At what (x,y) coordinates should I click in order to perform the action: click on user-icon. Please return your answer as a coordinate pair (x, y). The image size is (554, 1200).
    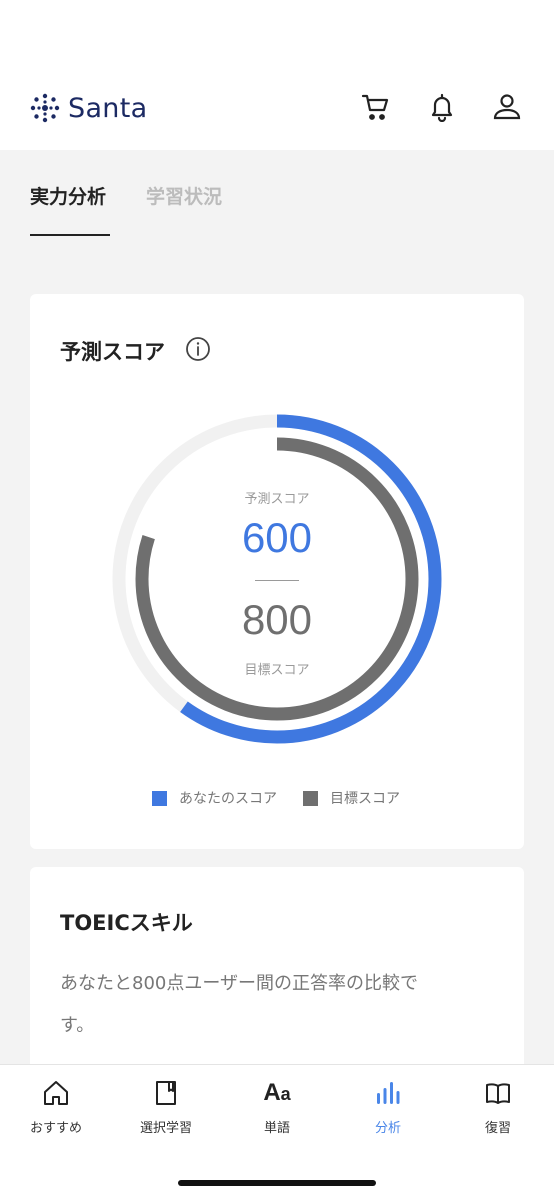
    Looking at the image, I should click on (507, 107).